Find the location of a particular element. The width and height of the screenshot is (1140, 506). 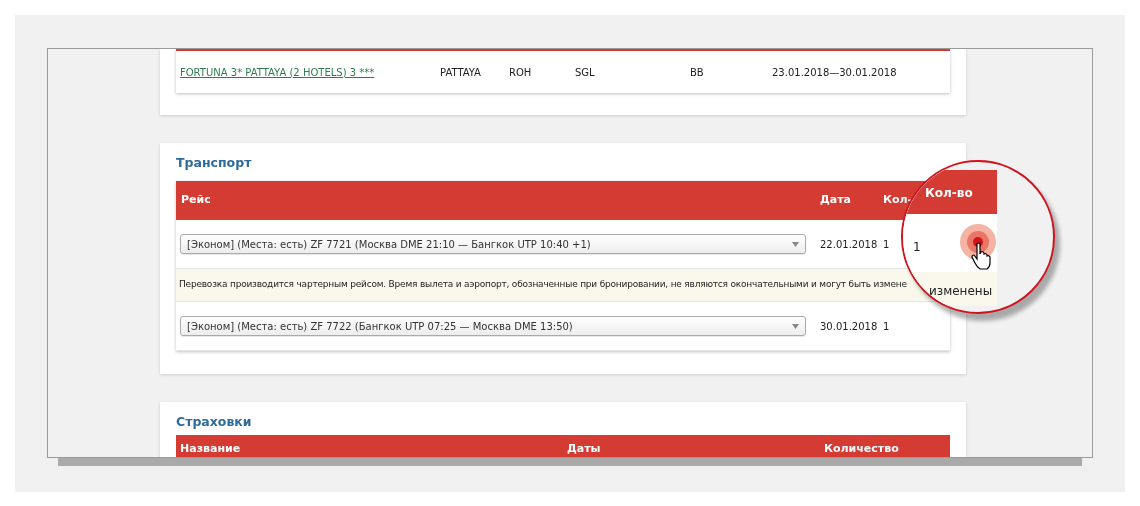

section-title: Страховки is located at coordinates (214, 422).